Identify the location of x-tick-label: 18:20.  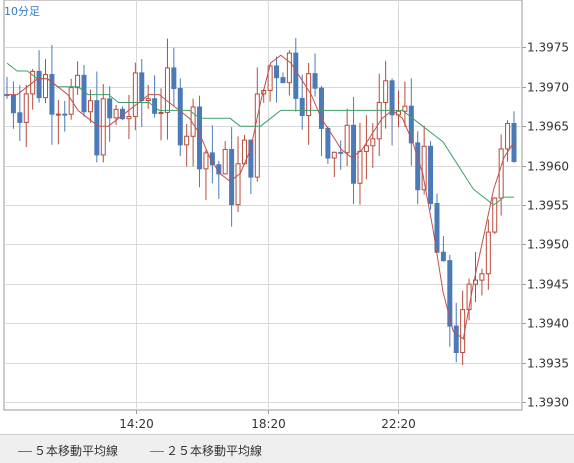
(268, 424).